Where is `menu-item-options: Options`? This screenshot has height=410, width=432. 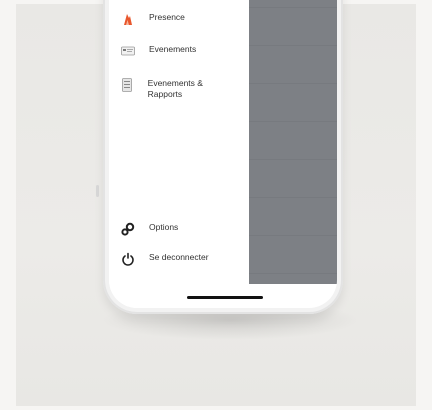
menu-item-options: Options is located at coordinates (149, 229).